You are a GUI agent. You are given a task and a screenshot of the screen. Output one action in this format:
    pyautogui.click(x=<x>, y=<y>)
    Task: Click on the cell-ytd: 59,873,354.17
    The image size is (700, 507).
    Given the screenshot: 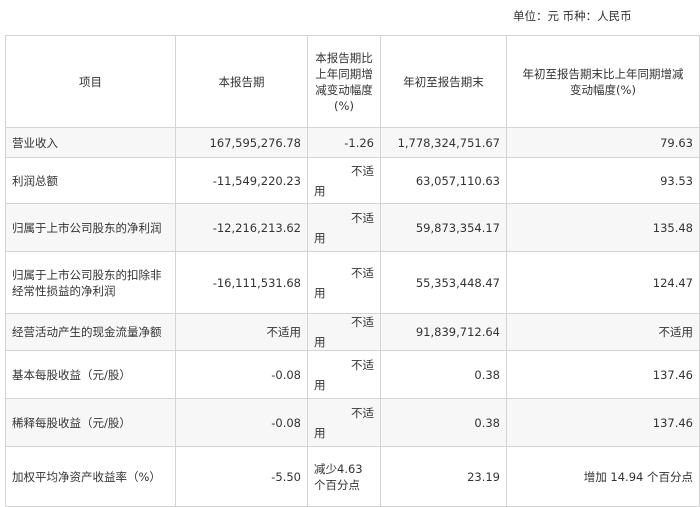 What is the action you would take?
    pyautogui.click(x=443, y=227)
    